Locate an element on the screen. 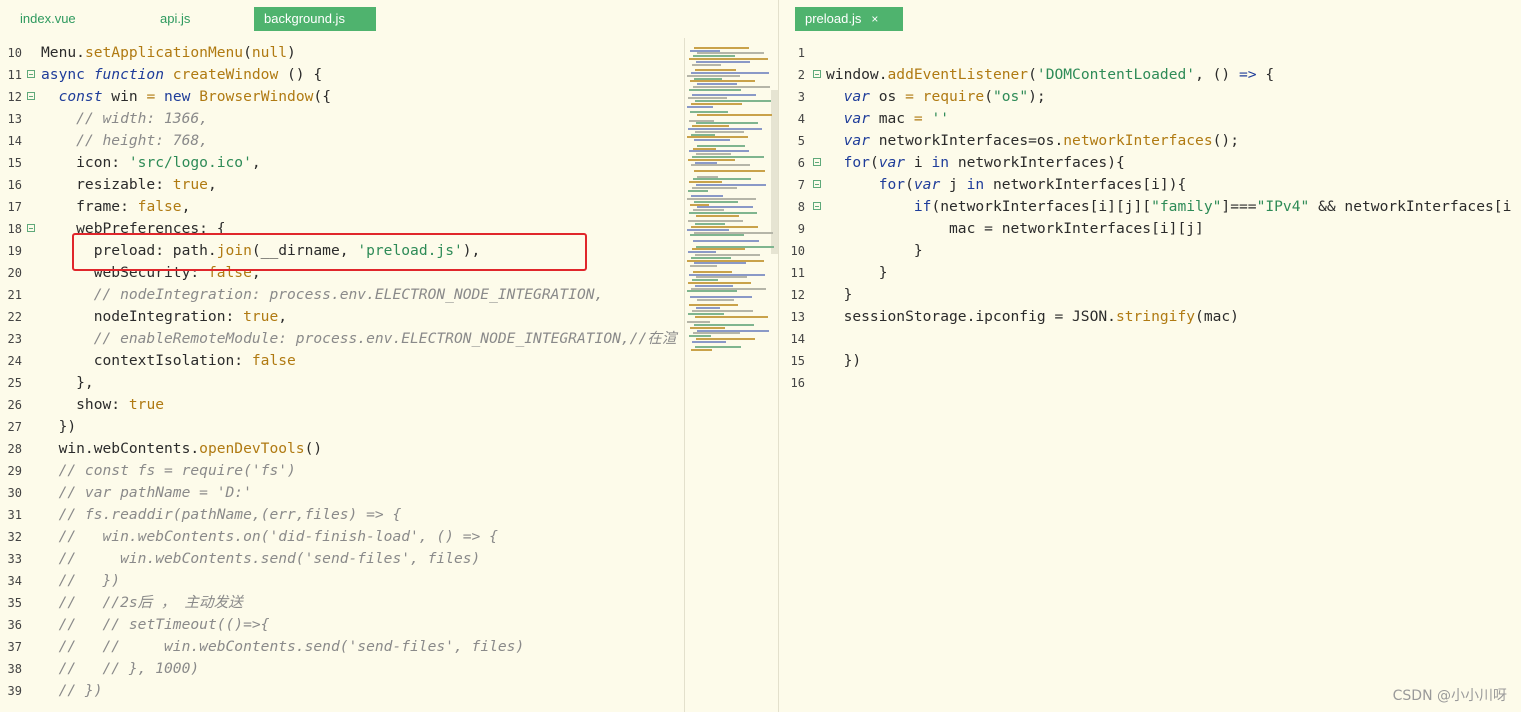 The width and height of the screenshot is (1521, 712). code-token: mac is located at coordinates (896, 118).